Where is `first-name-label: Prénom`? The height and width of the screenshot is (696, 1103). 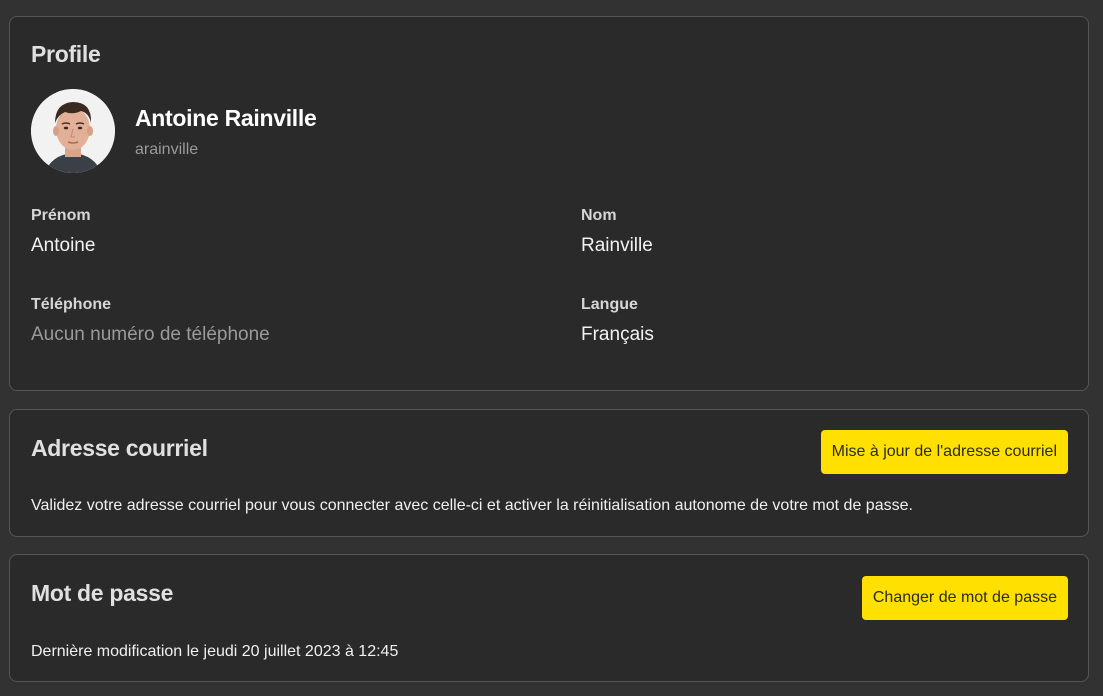 first-name-label: Prénom is located at coordinates (61, 215).